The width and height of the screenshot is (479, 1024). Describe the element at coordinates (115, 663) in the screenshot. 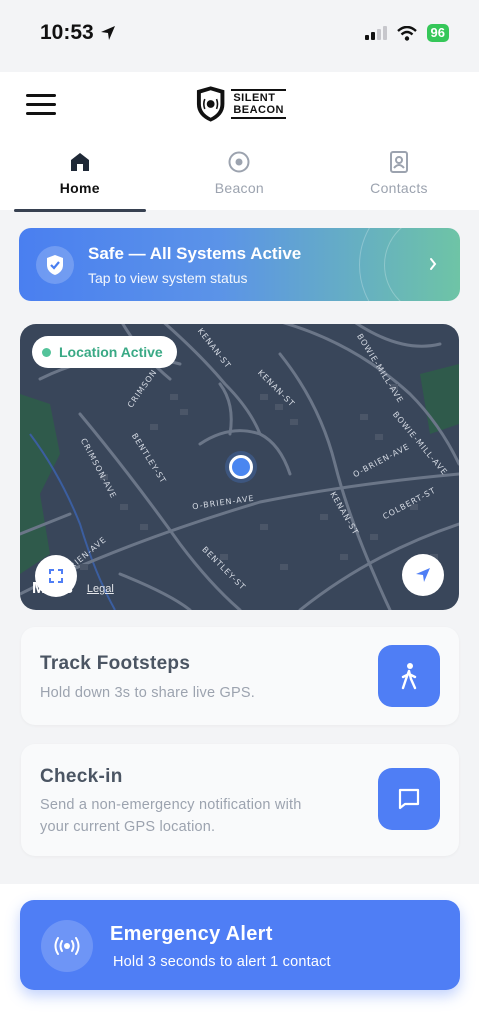

I see `track-footsteps-title: Track Footsteps` at that location.